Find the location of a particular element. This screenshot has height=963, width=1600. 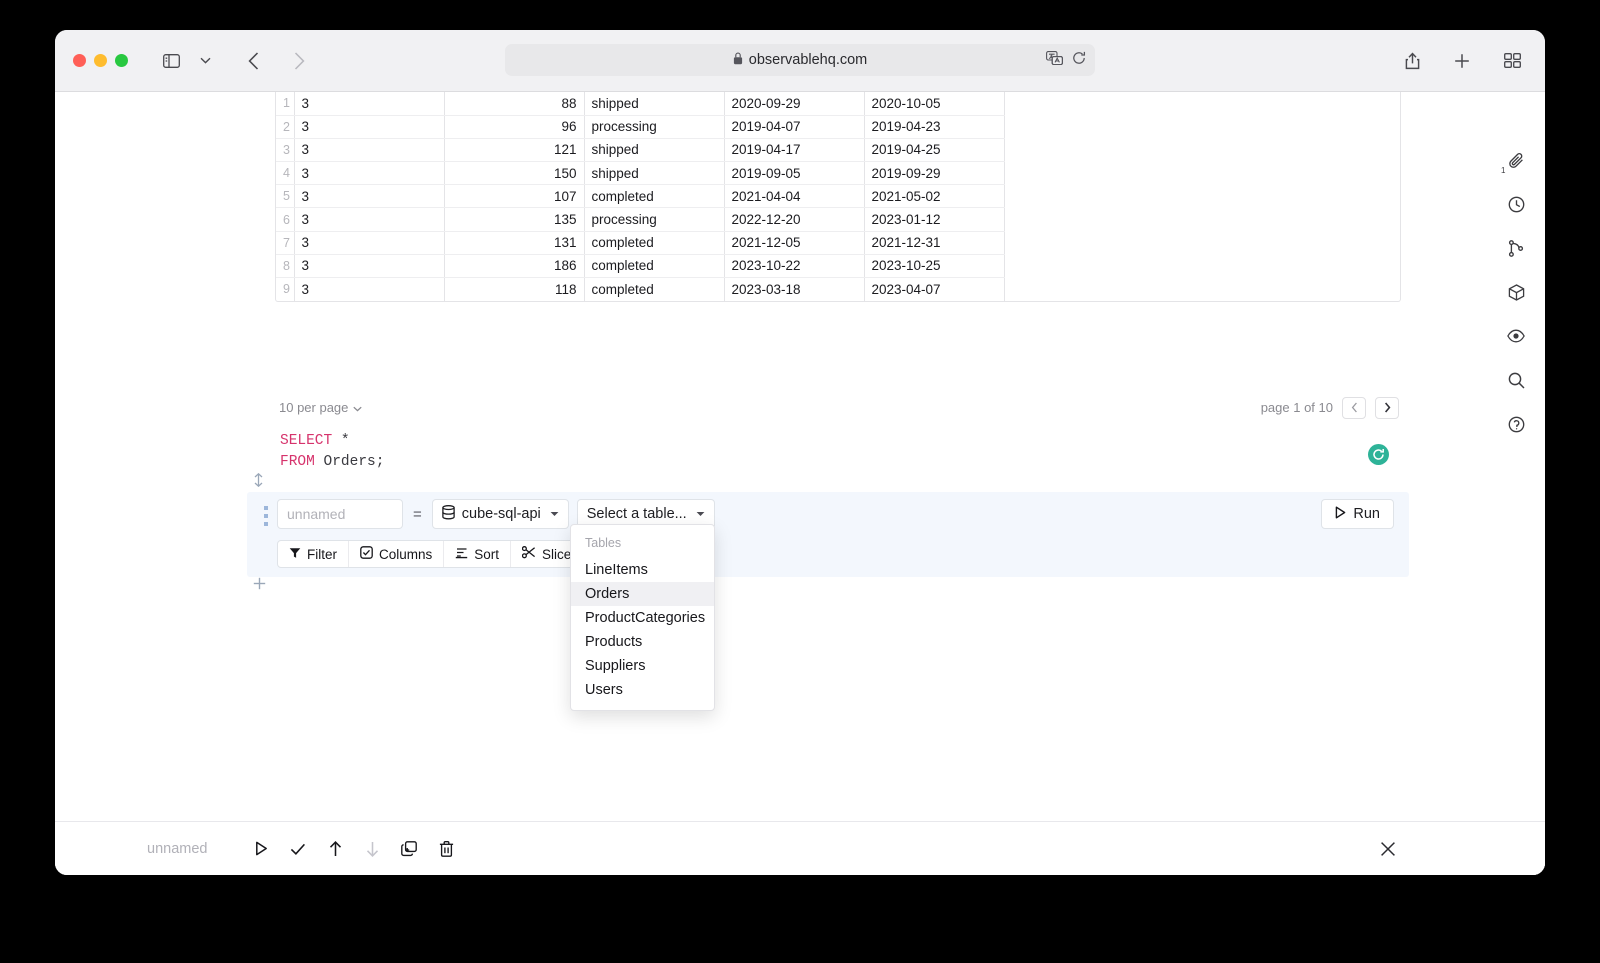

table-row: 5 3 107 completed 2021-04-04 2021-05-02 is located at coordinates (640, 196).